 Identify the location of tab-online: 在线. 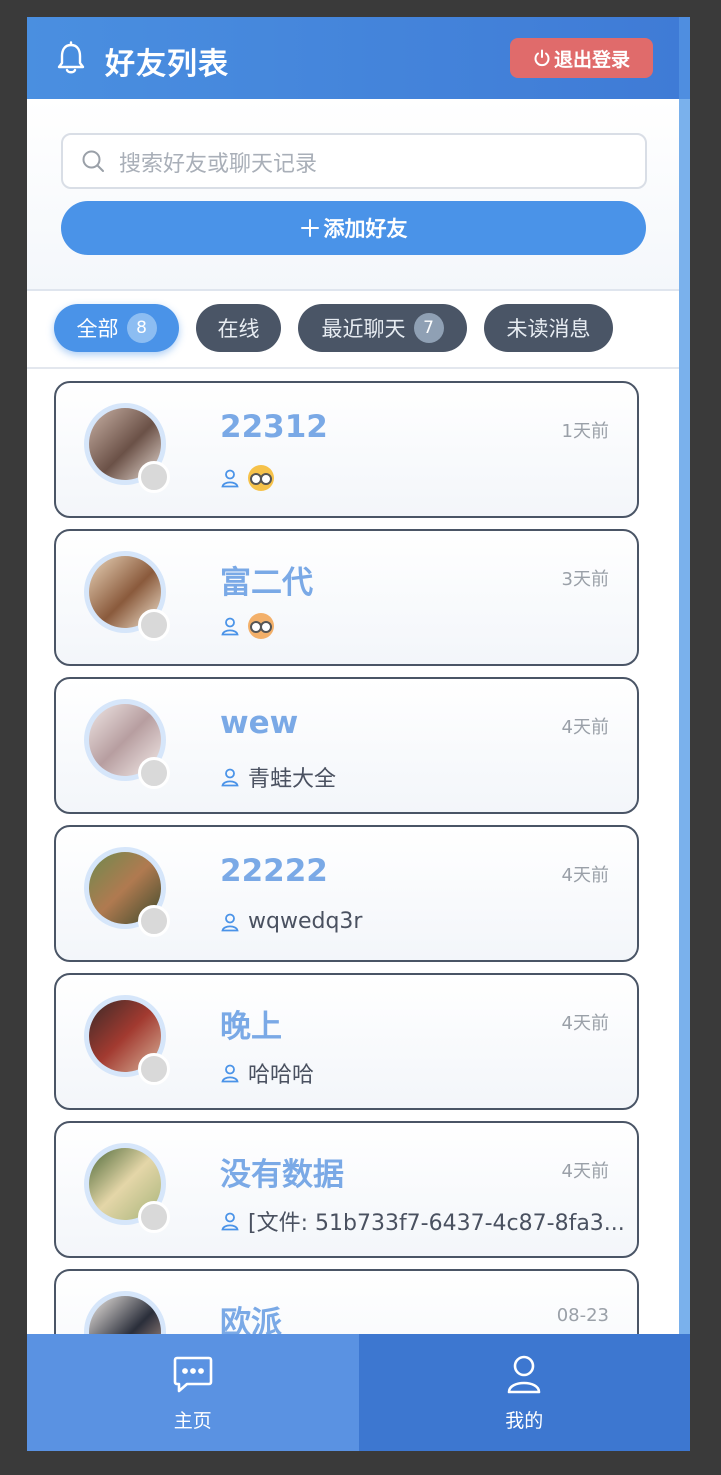
(238, 328).